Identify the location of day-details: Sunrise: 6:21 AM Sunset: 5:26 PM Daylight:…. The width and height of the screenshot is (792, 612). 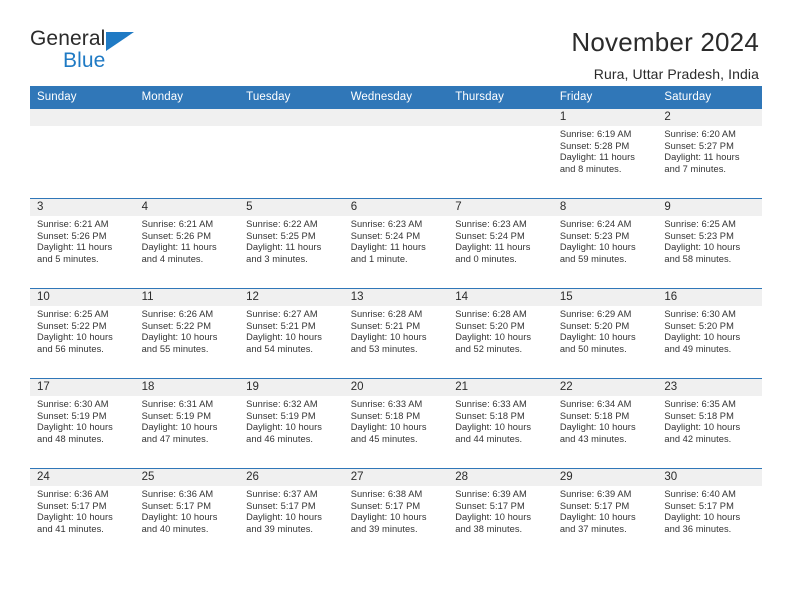
(82, 240).